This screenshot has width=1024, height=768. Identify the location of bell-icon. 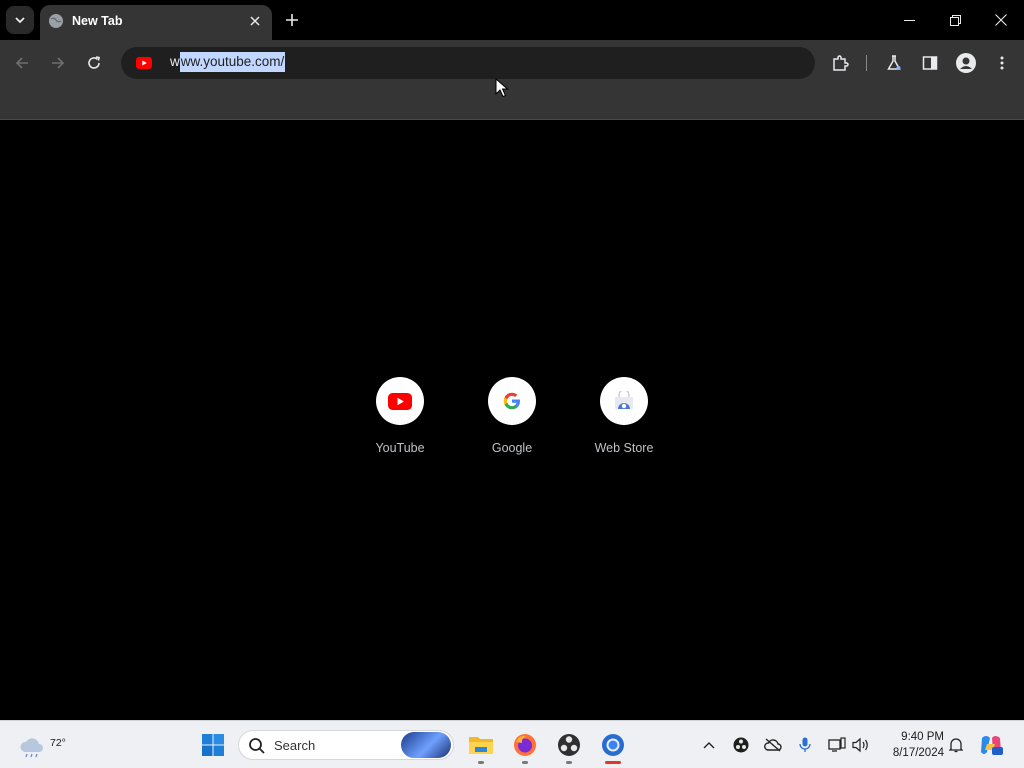
(956, 745).